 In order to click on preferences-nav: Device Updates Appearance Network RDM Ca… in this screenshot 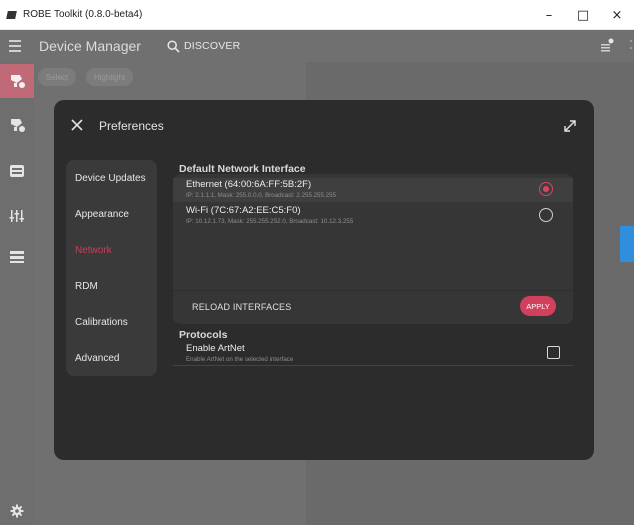, I will do `click(111, 268)`.